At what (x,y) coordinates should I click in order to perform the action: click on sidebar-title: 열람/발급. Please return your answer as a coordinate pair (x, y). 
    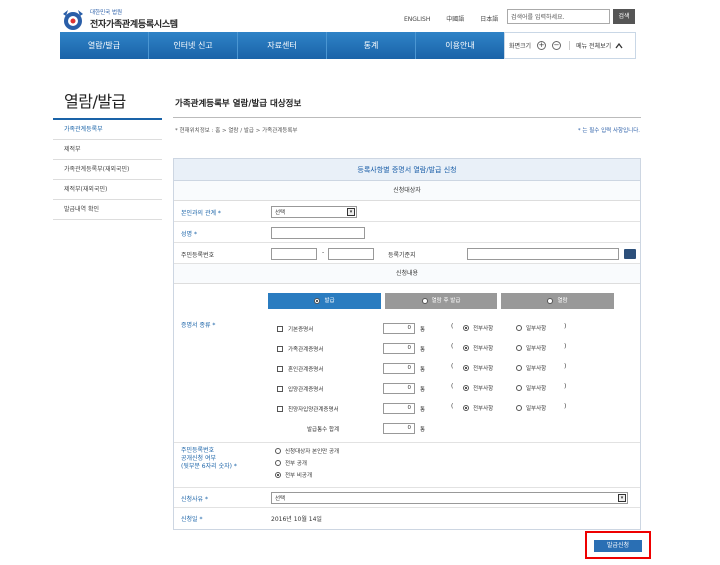
    Looking at the image, I should click on (95, 101).